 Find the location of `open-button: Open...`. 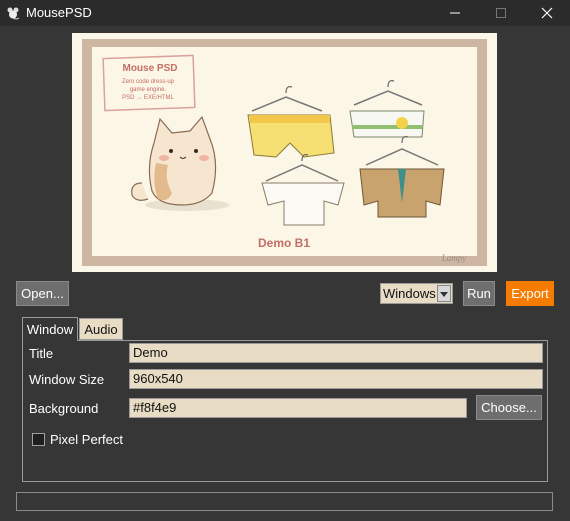

open-button: Open... is located at coordinates (42, 293).